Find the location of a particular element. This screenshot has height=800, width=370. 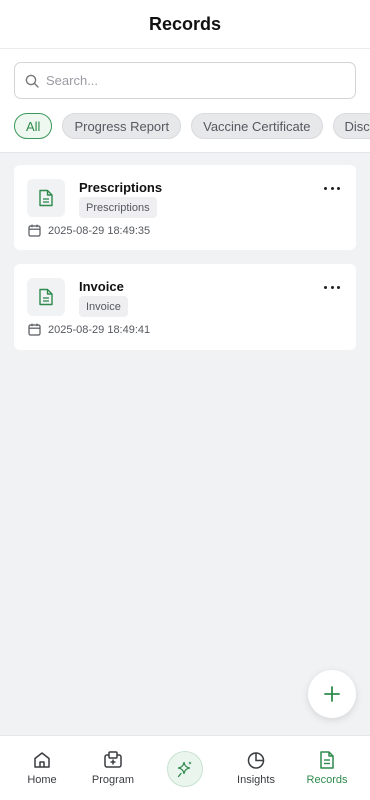

nav-program: Program is located at coordinates (113, 768).